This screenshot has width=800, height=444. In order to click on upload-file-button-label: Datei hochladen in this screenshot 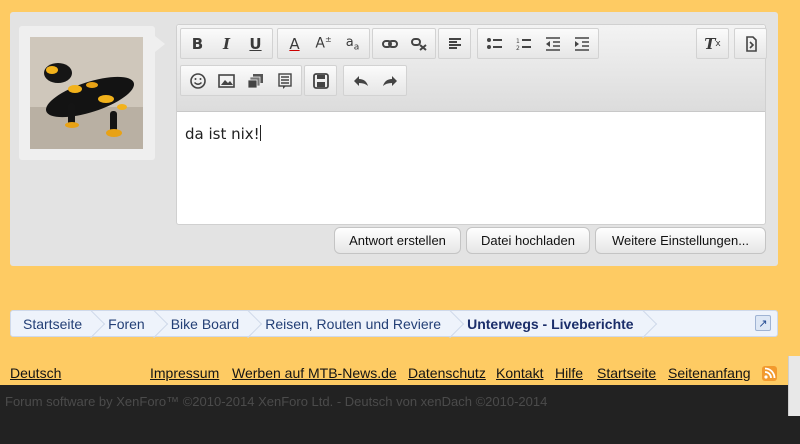, I will do `click(528, 240)`.